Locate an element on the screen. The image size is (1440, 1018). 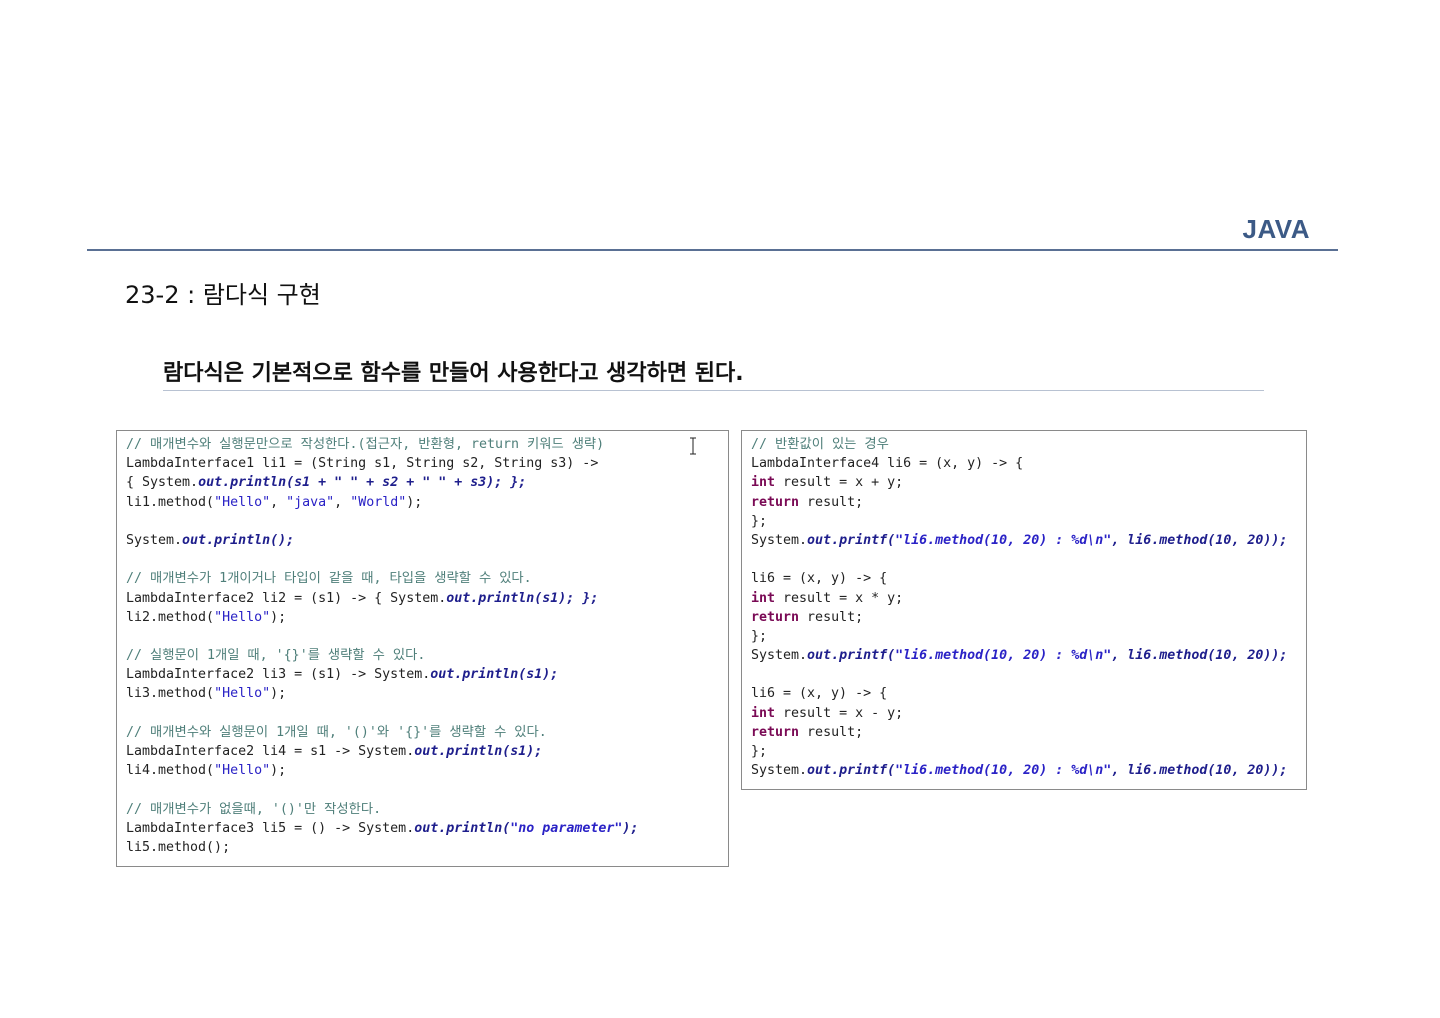
brand-logo-text: JAVA is located at coordinates (1276, 229).